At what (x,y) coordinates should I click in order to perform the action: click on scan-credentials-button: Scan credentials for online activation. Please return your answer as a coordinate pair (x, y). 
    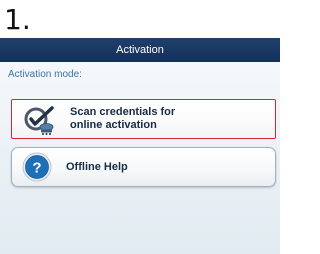
    Looking at the image, I should click on (143, 119).